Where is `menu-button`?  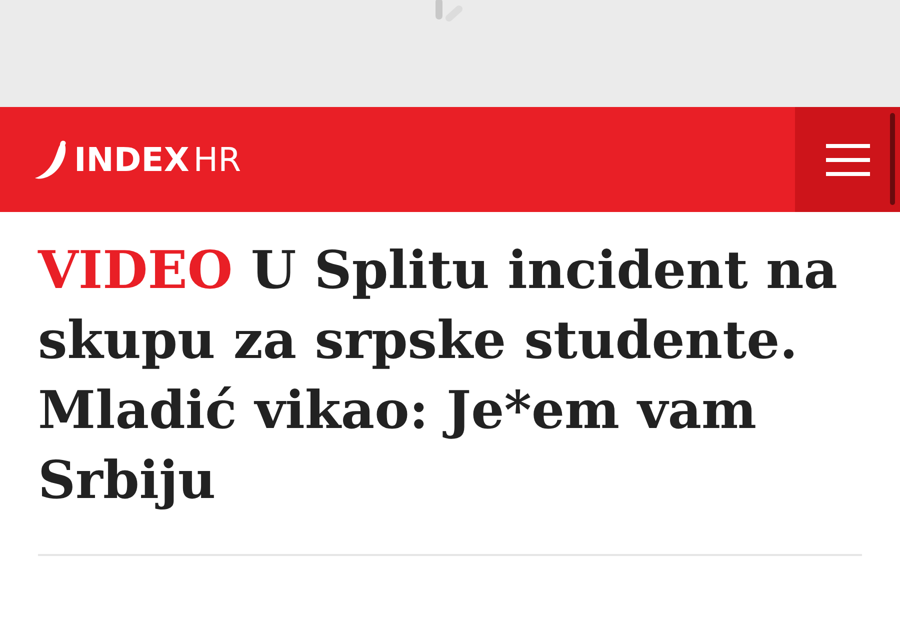 menu-button is located at coordinates (847, 159).